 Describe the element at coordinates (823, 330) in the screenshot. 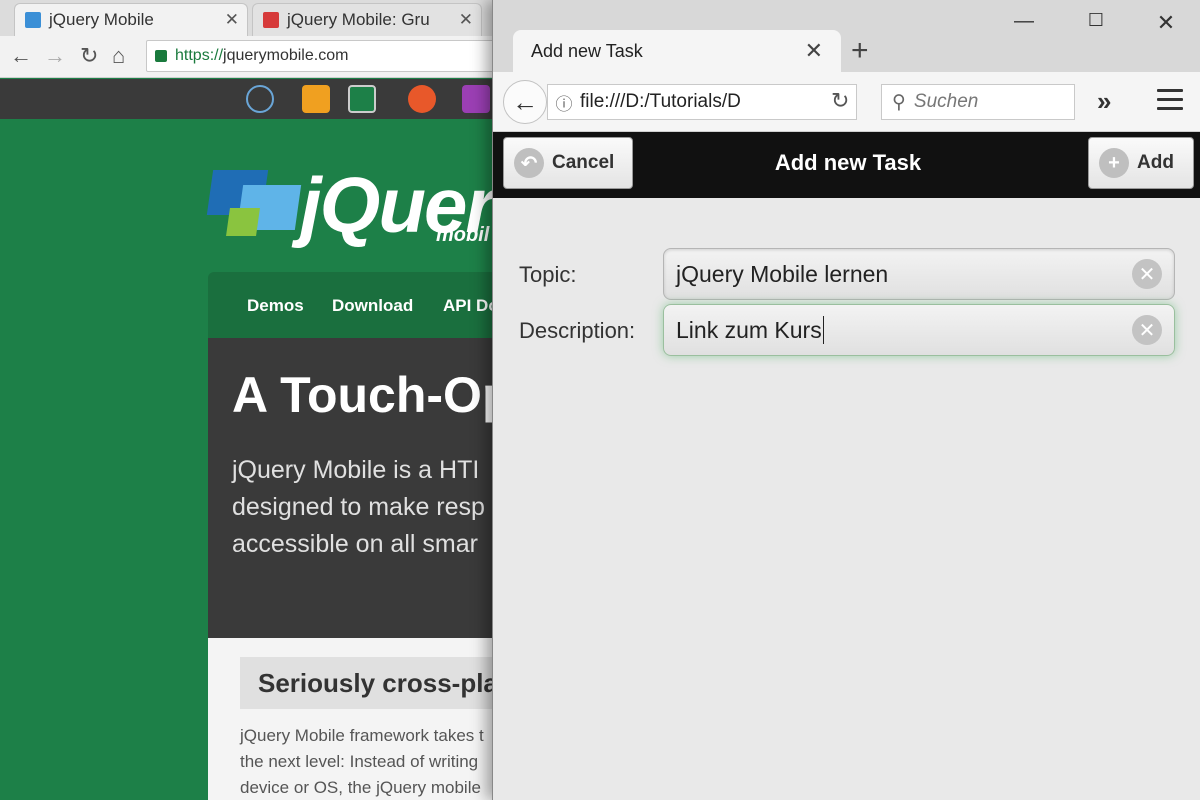

I see `text-caret` at that location.